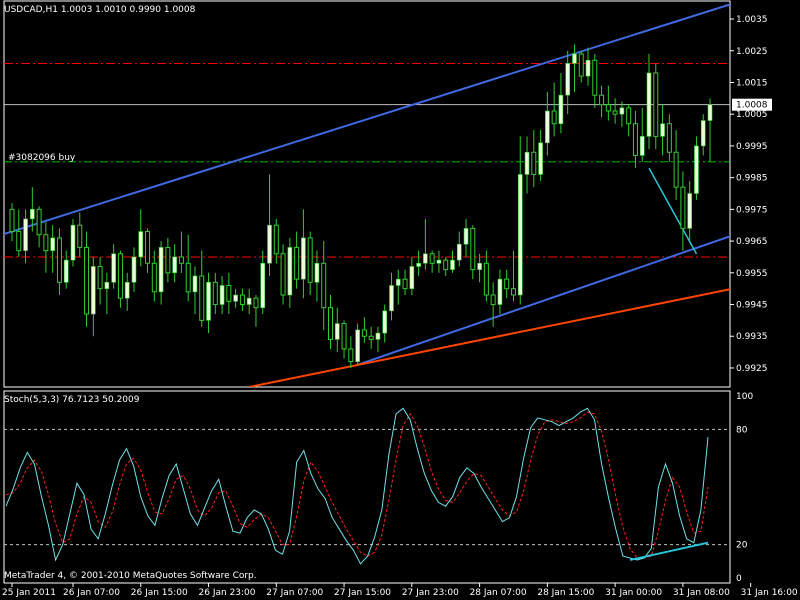  Describe the element at coordinates (752, 369) in the screenshot. I see `price-tick-label: 0.9925` at that location.